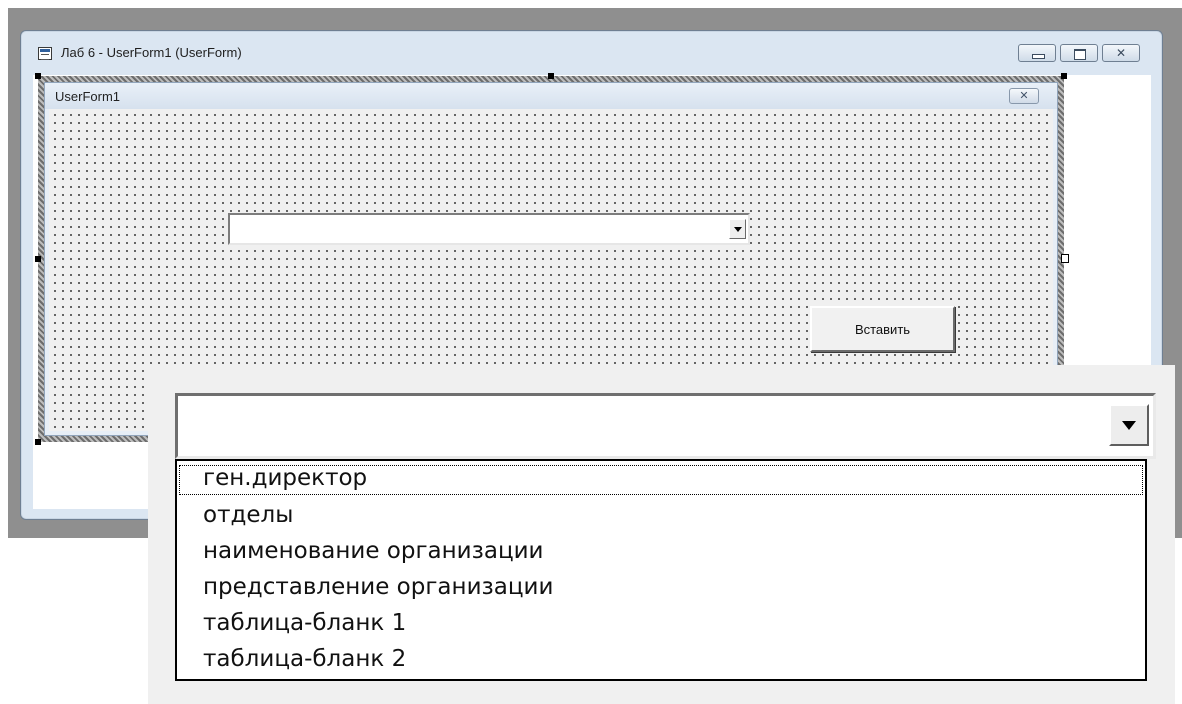  I want to click on userform-close-button: ✕, so click(1024, 96).